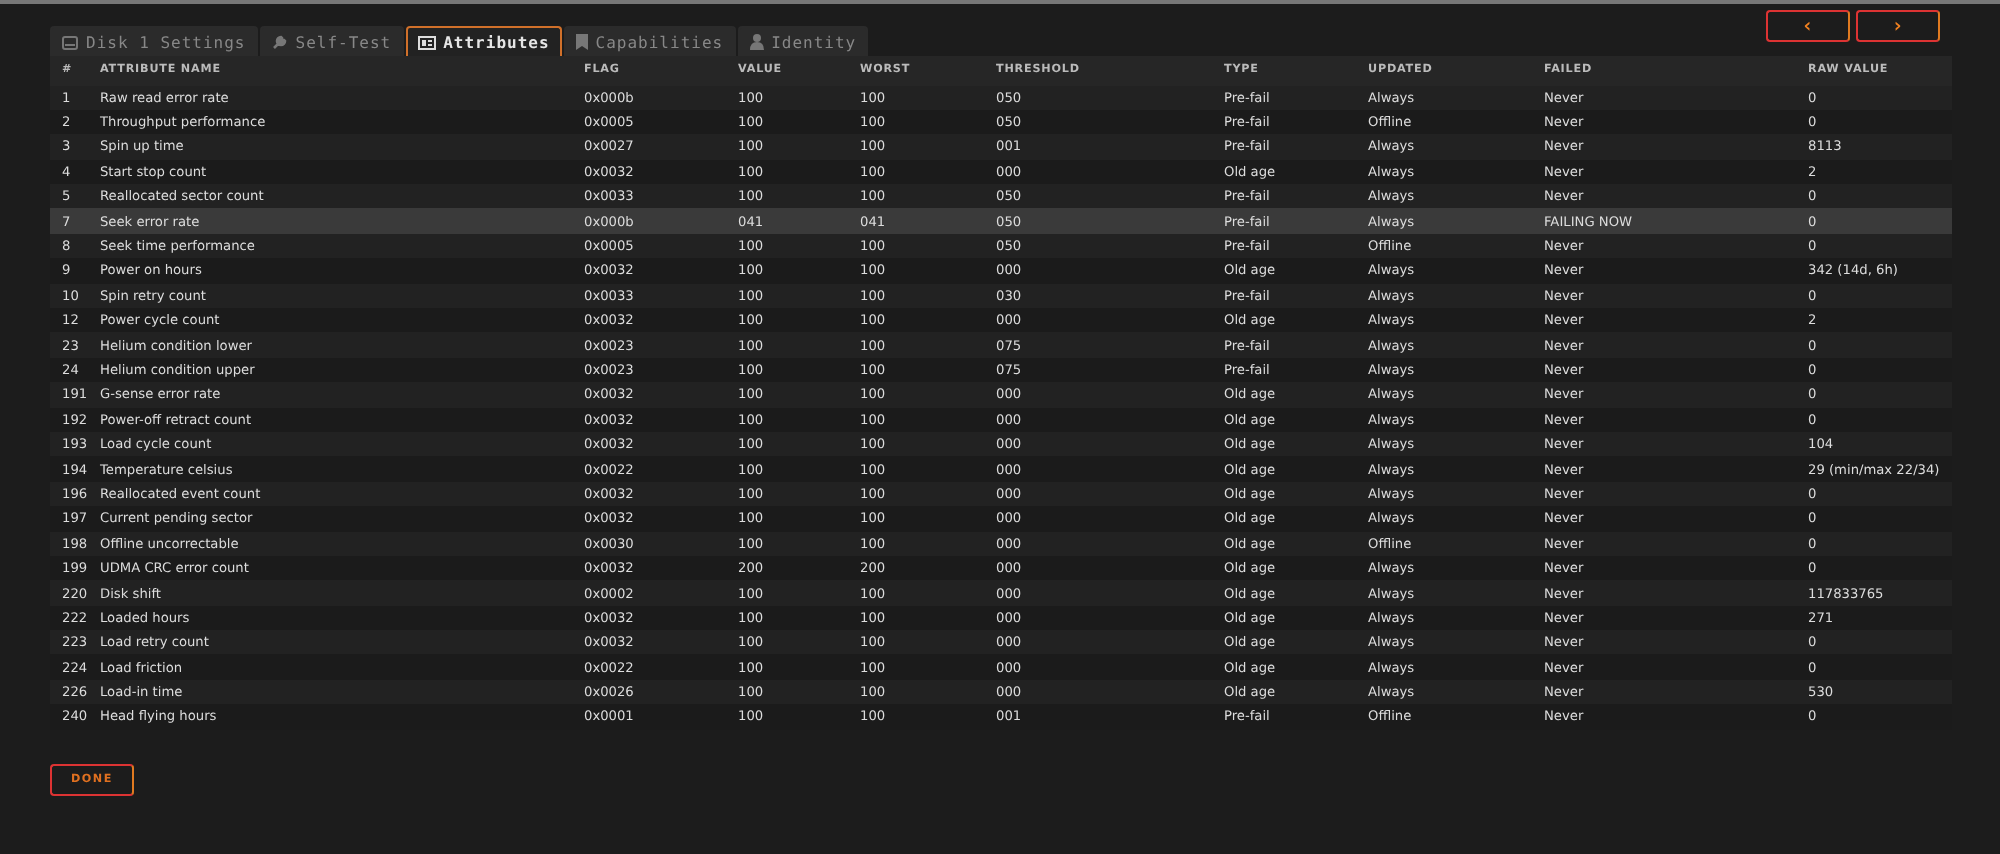  What do you see at coordinates (70, 42) in the screenshot?
I see `hard-drive-icon` at bounding box center [70, 42].